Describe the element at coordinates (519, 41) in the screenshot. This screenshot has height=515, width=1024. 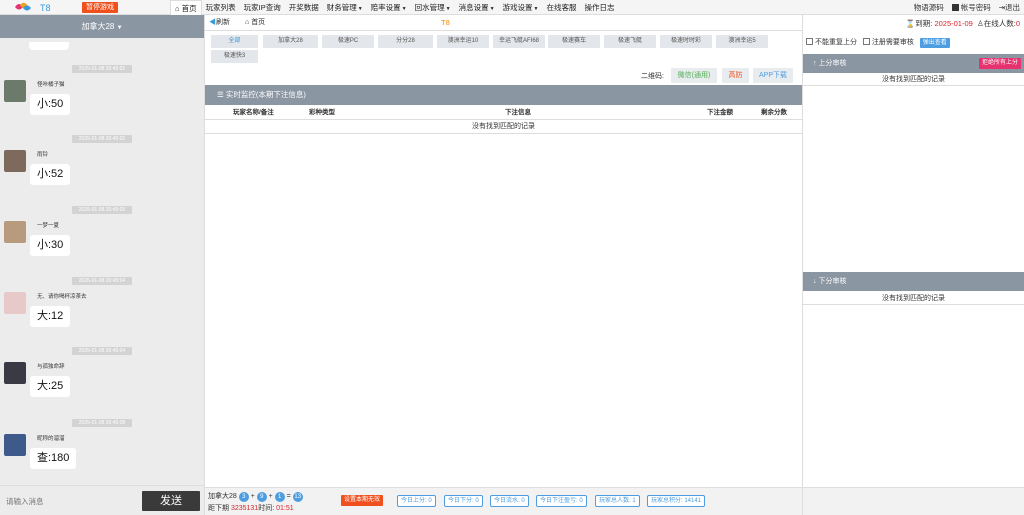
I see `filter-option: 幸运飞艇AFI68` at that location.